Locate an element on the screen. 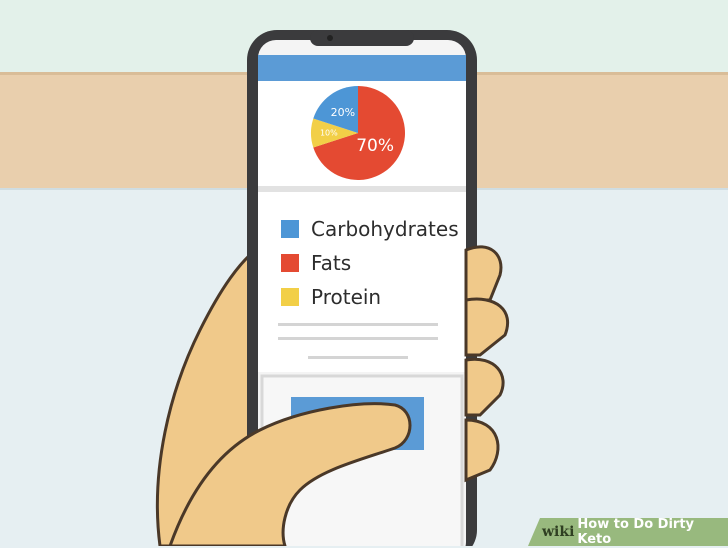 This screenshot has height=548, width=728. pie-data-label: 70% is located at coordinates (375, 146).